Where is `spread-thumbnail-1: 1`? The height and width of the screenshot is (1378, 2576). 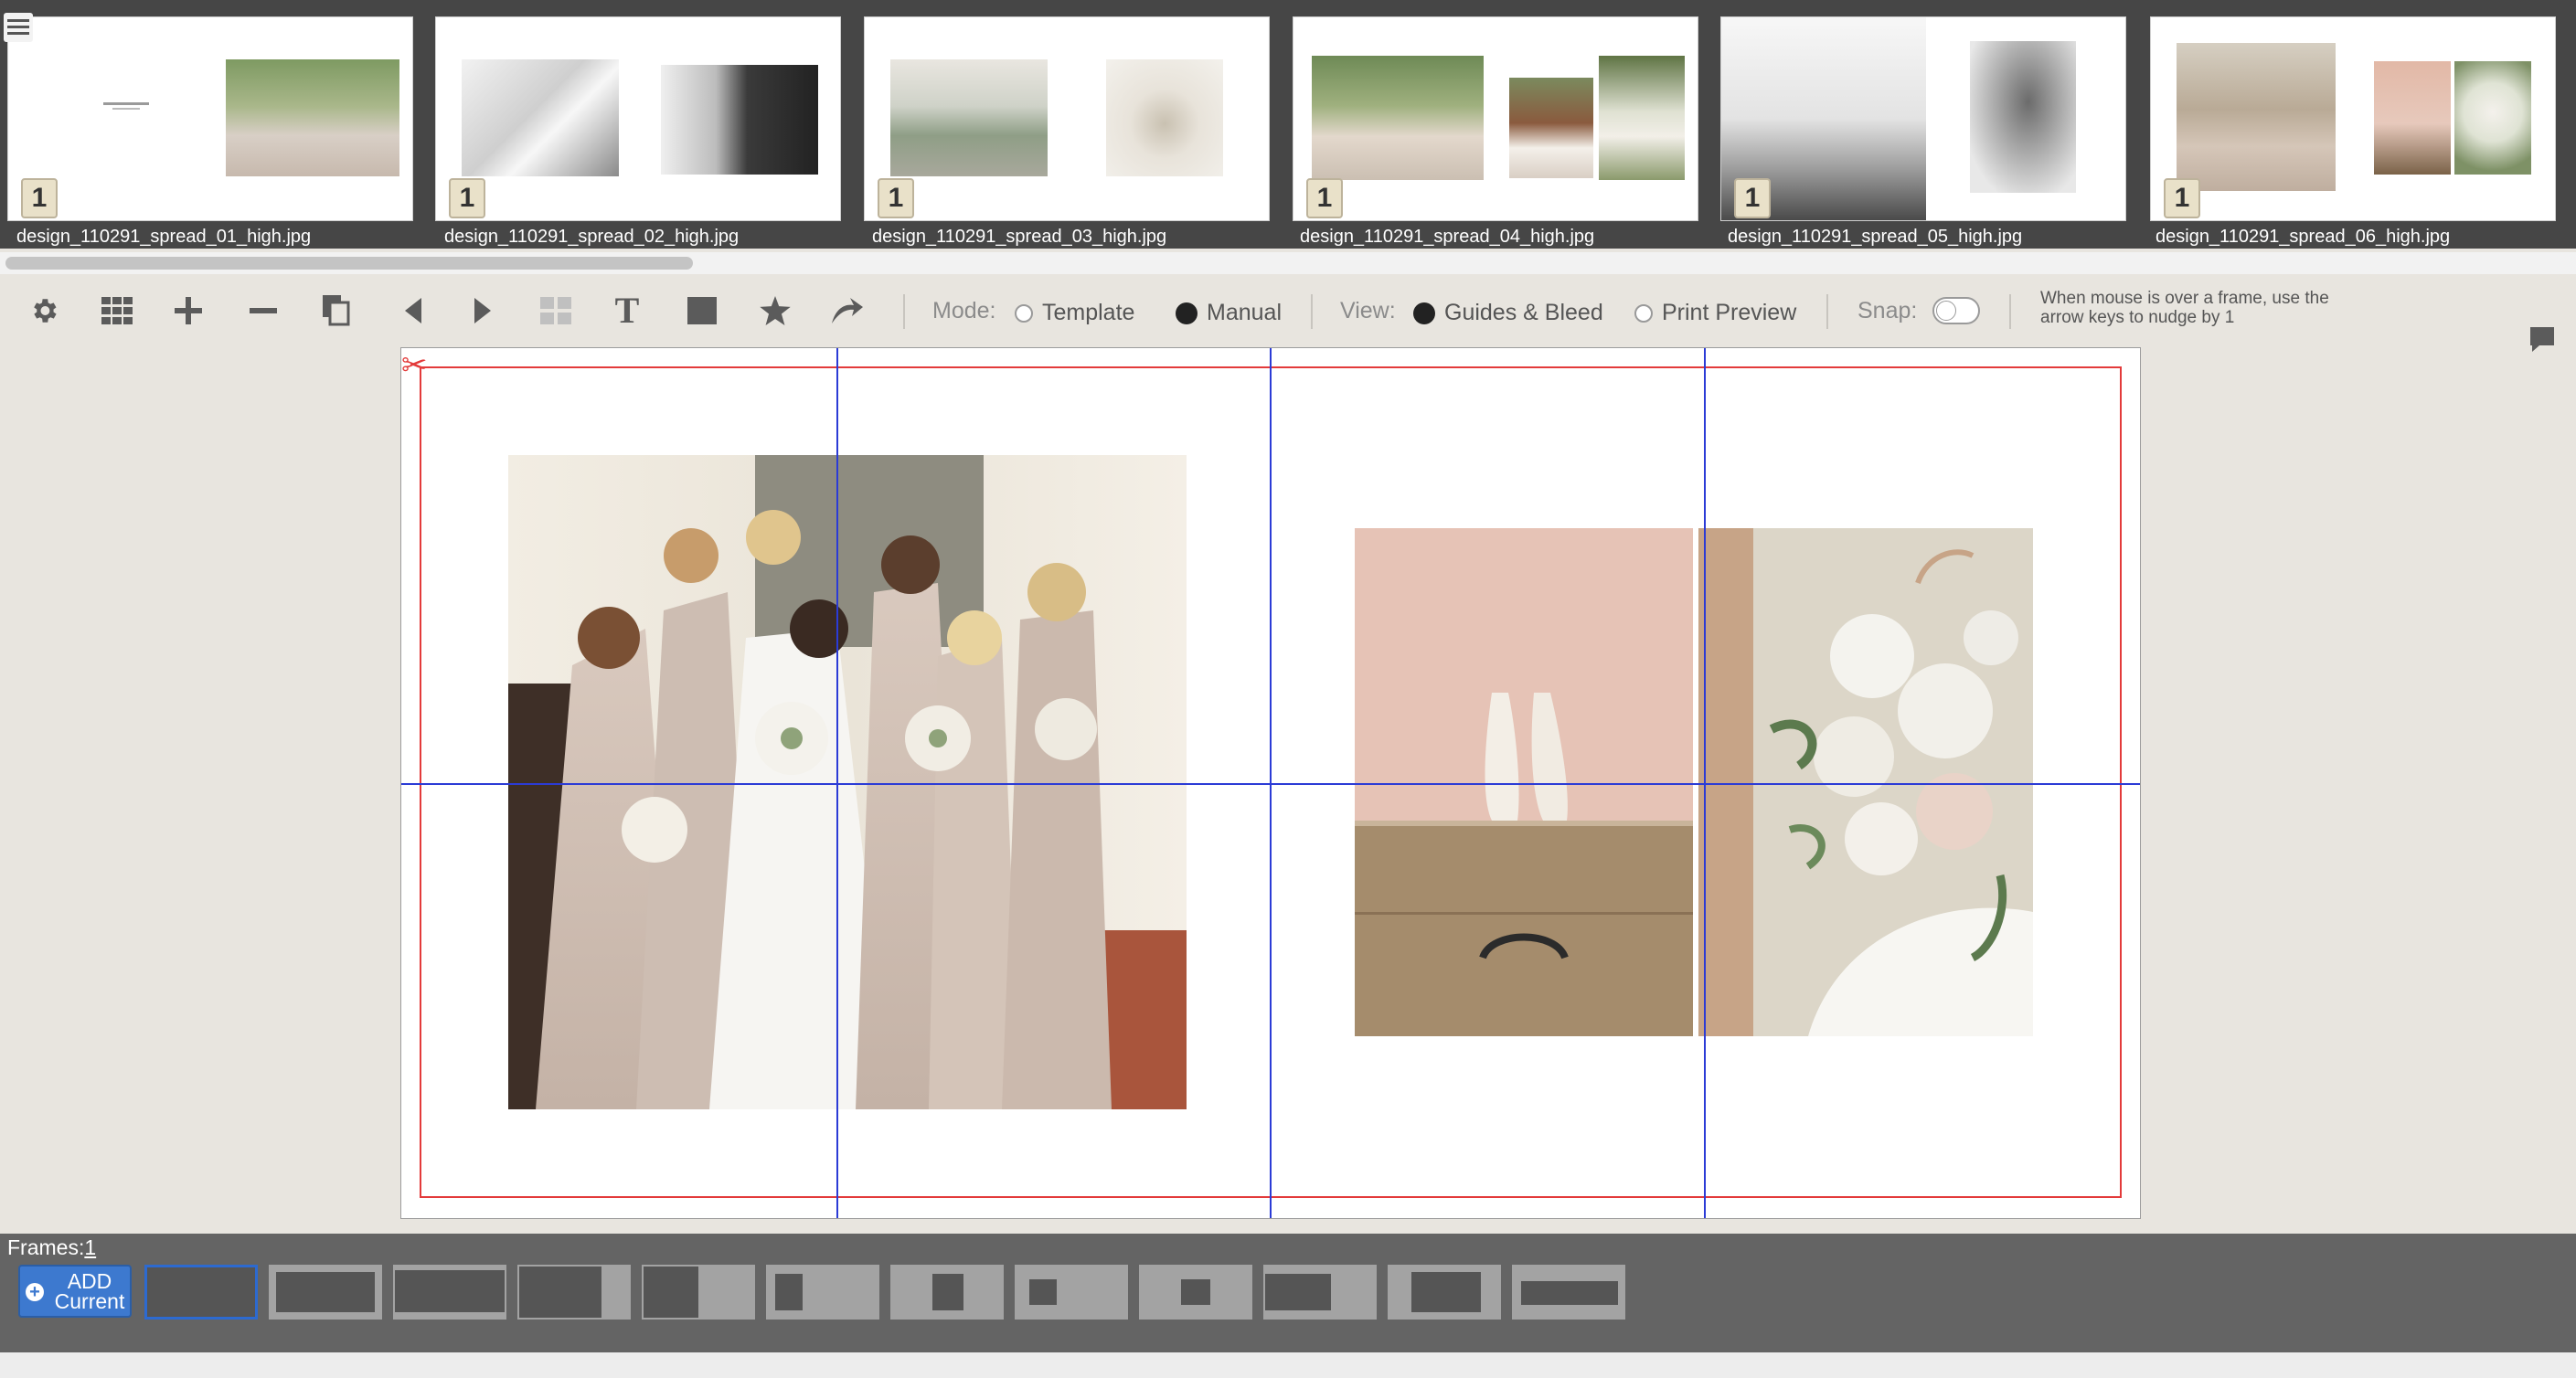 spread-thumbnail-1: 1 is located at coordinates (210, 119).